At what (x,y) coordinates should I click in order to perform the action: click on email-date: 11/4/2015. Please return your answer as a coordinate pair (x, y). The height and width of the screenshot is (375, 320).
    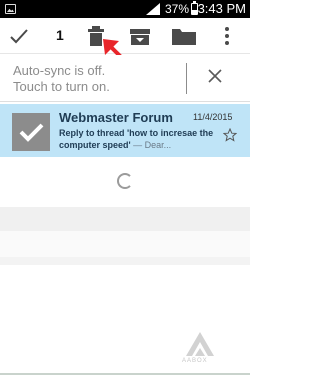
    Looking at the image, I should click on (213, 117).